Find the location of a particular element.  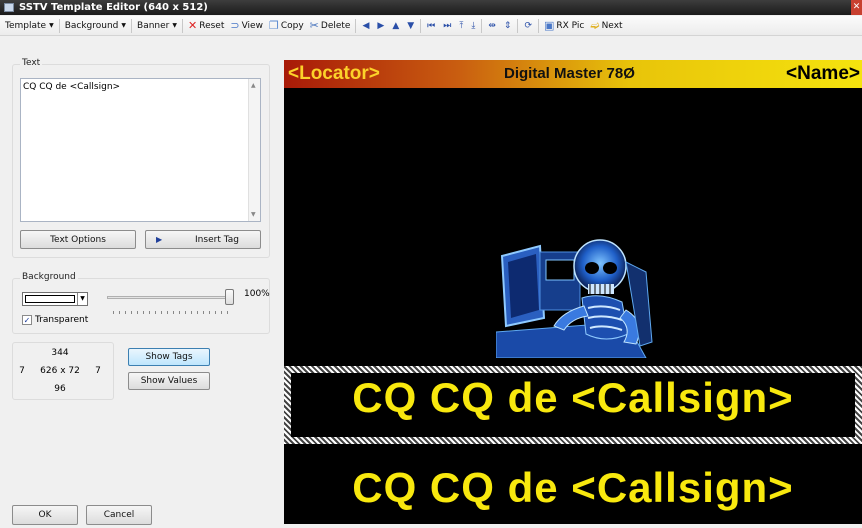

dim-top: 344 is located at coordinates (60, 353).